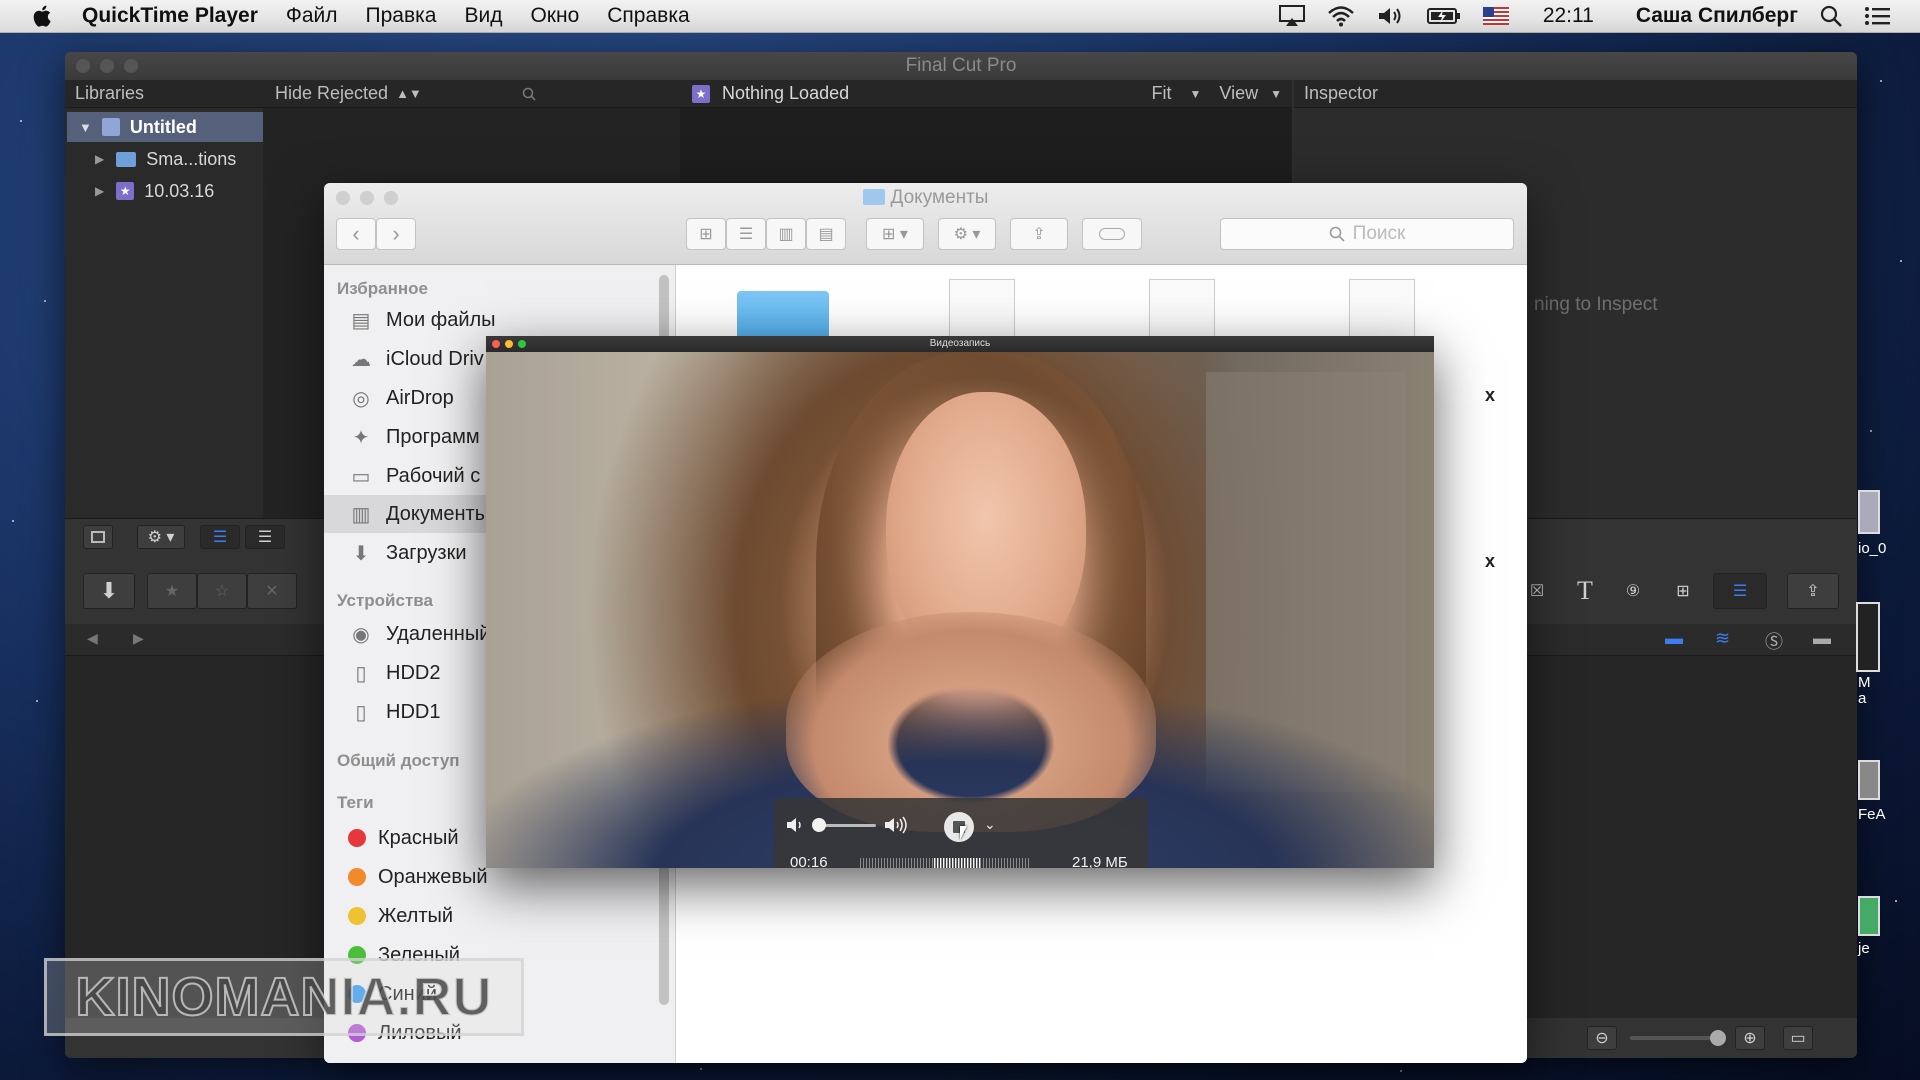  I want to click on view-dropdown-arrow-icon: ▼, so click(1276, 94).